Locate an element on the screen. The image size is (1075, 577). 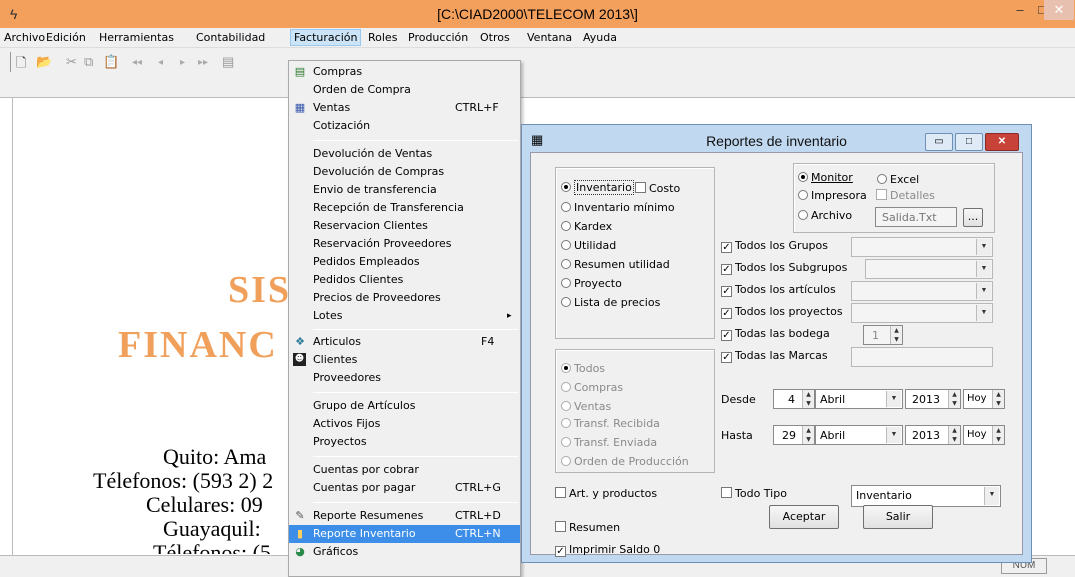
costo-checkbox: Costo is located at coordinates (657, 188).